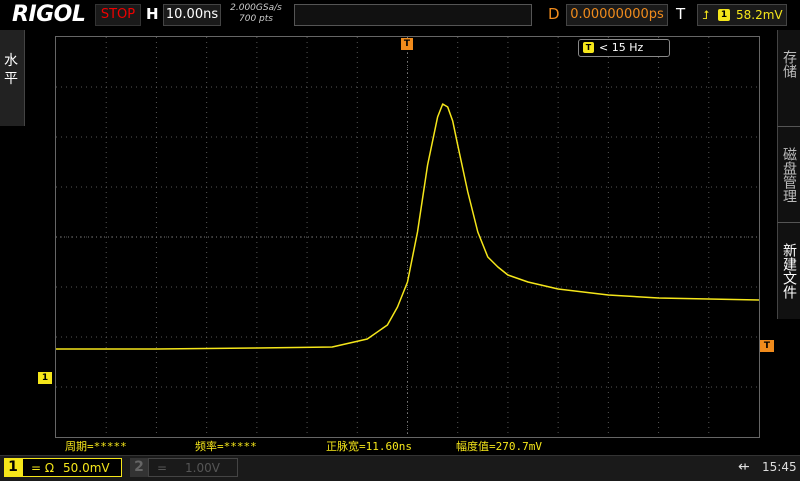 This screenshot has width=800, height=481. I want to click on measurement-frequency: 频率=*****, so click(226, 446).